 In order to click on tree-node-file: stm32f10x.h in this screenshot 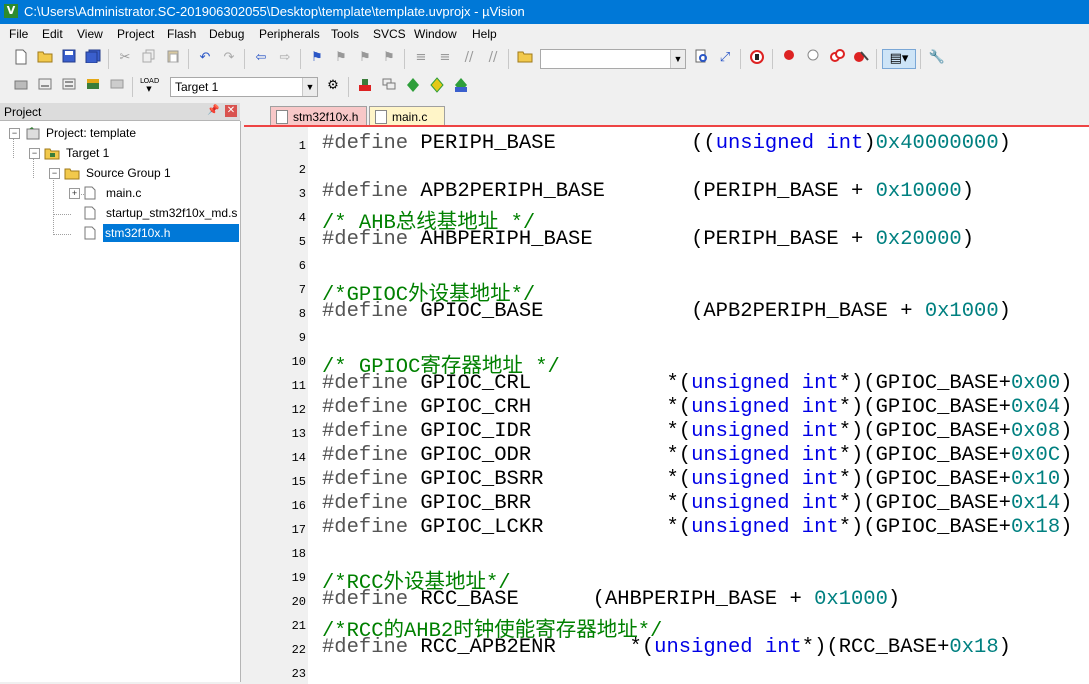, I will do `click(120, 233)`.